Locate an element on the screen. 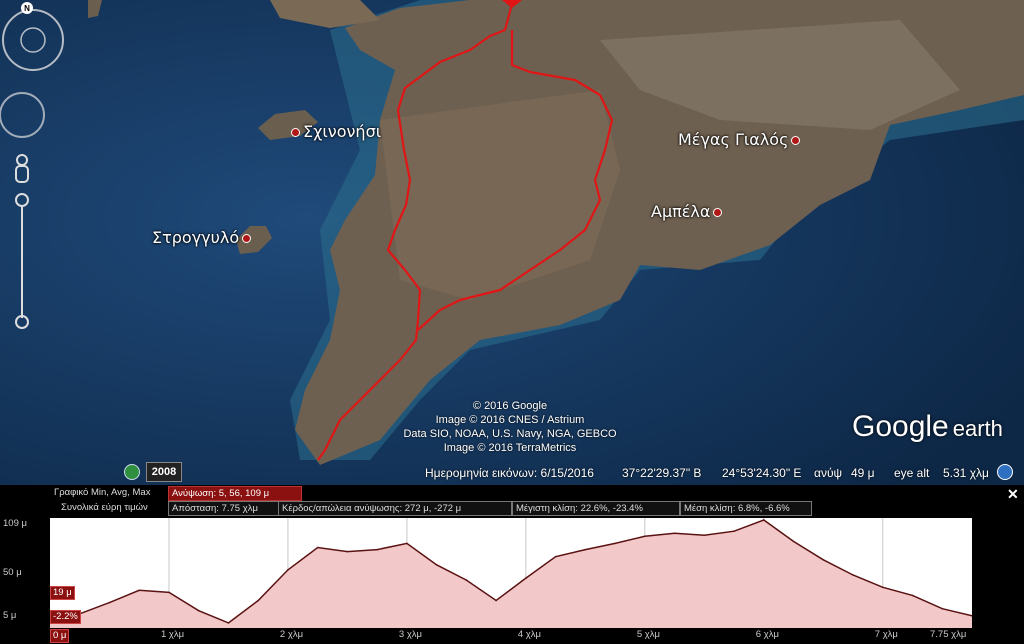  x-tick-label: 7 χλμ is located at coordinates (886, 634).